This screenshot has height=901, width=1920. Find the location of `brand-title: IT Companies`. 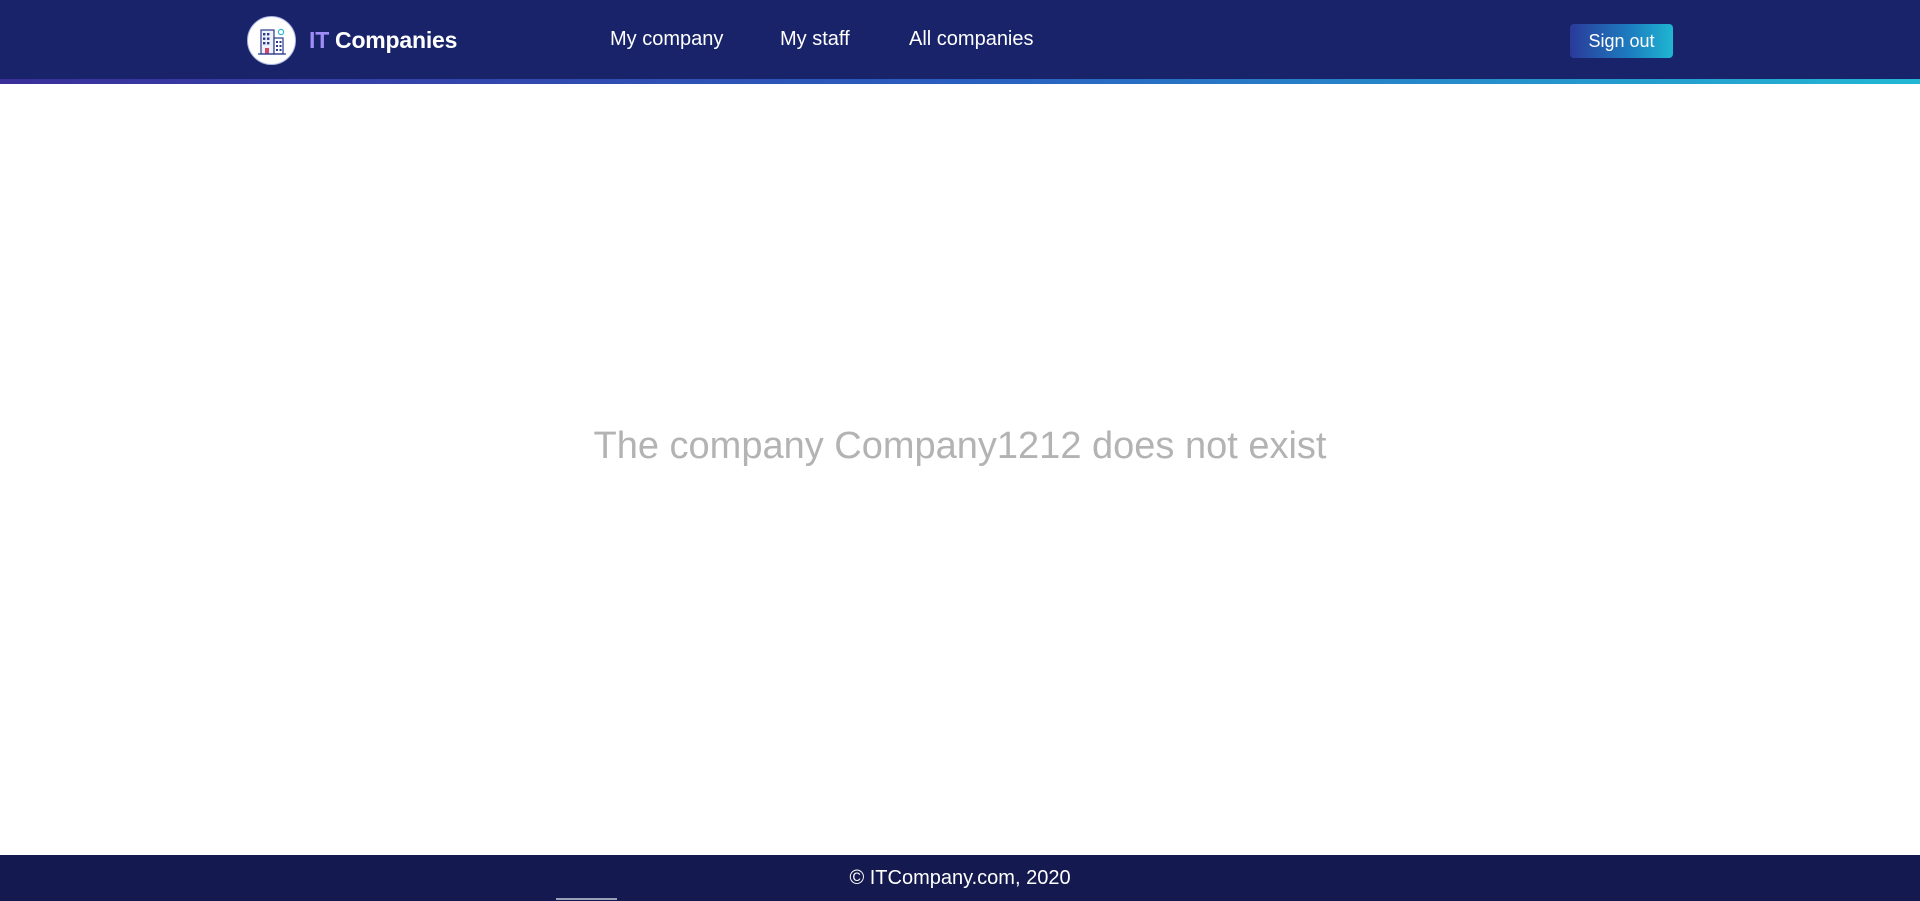

brand-title: IT Companies is located at coordinates (383, 40).